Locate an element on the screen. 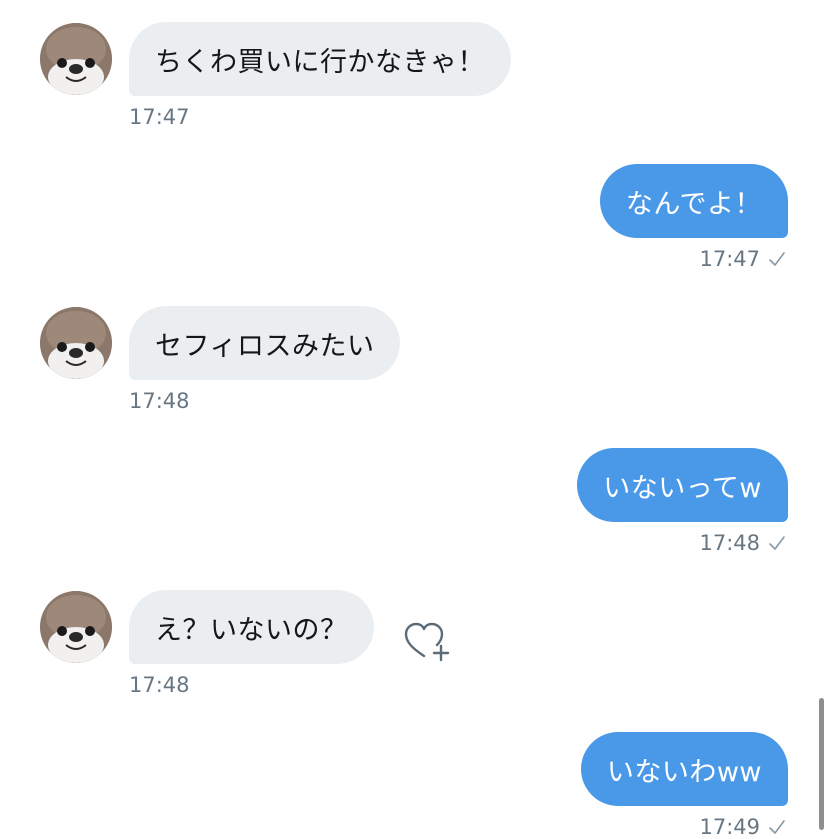  message-text: え？いないの？ is located at coordinates (251, 630).